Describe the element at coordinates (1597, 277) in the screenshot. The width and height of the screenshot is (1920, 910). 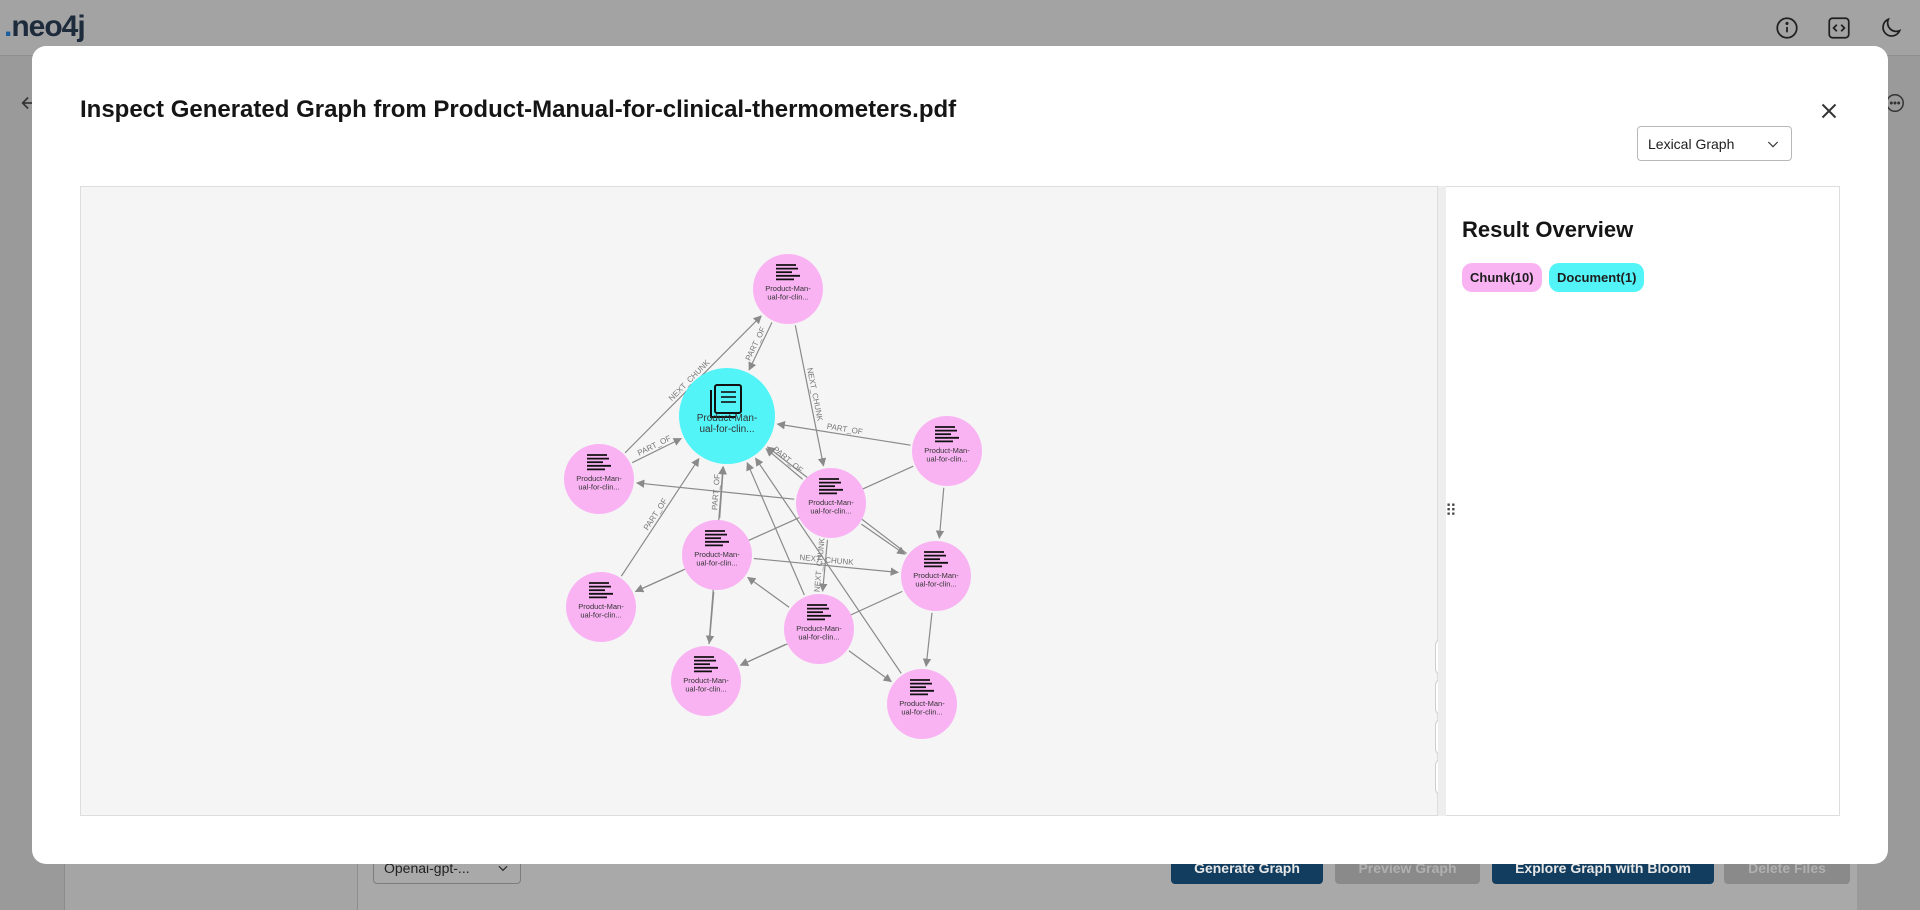
I see `document-legend-chip: Document(1)` at that location.